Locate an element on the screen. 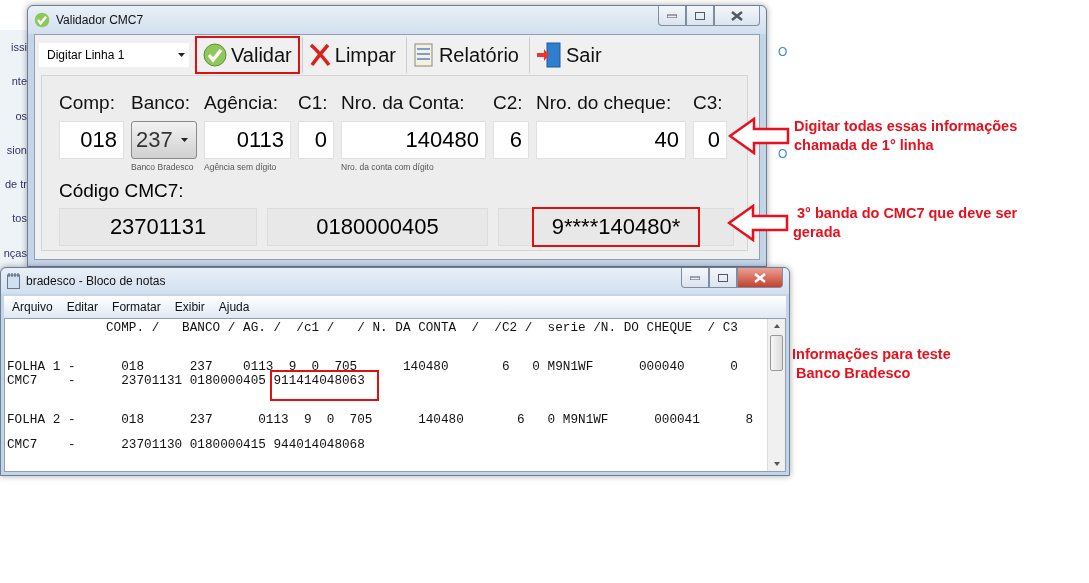  menu-item: Editar is located at coordinates (82, 307).